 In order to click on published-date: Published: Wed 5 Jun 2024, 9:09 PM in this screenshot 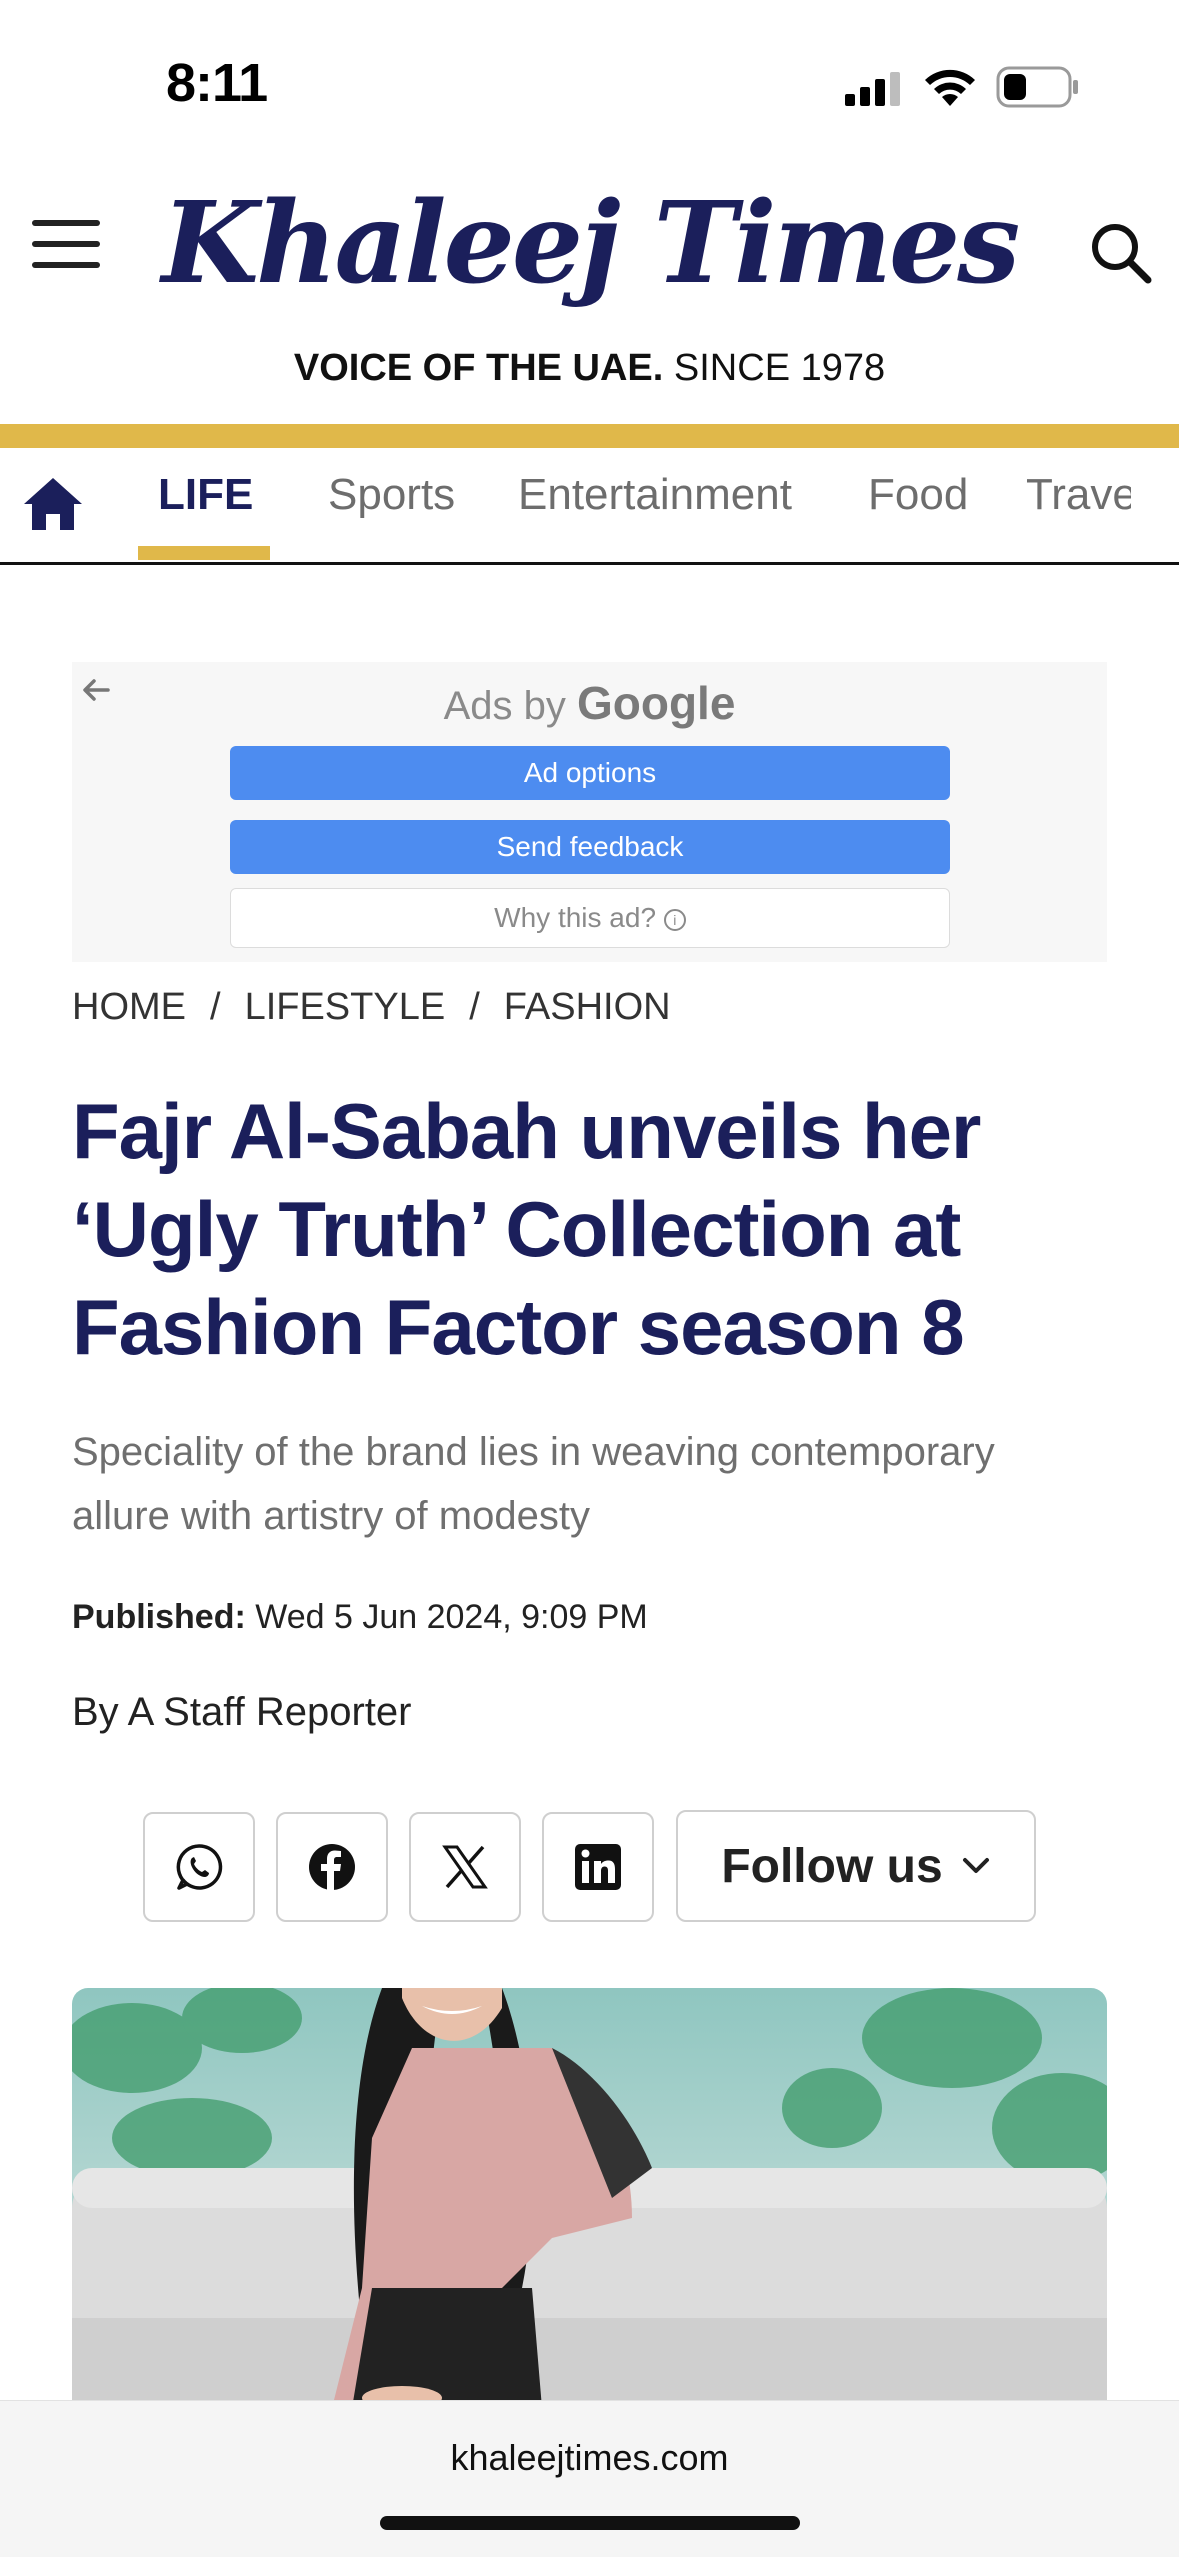, I will do `click(360, 1617)`.